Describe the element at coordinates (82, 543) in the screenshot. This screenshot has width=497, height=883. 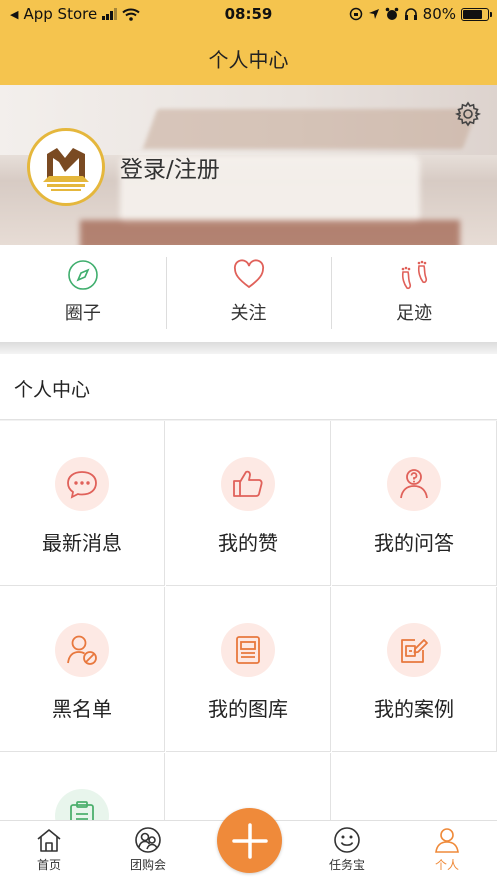
I see `menu-label: 最新消息` at that location.